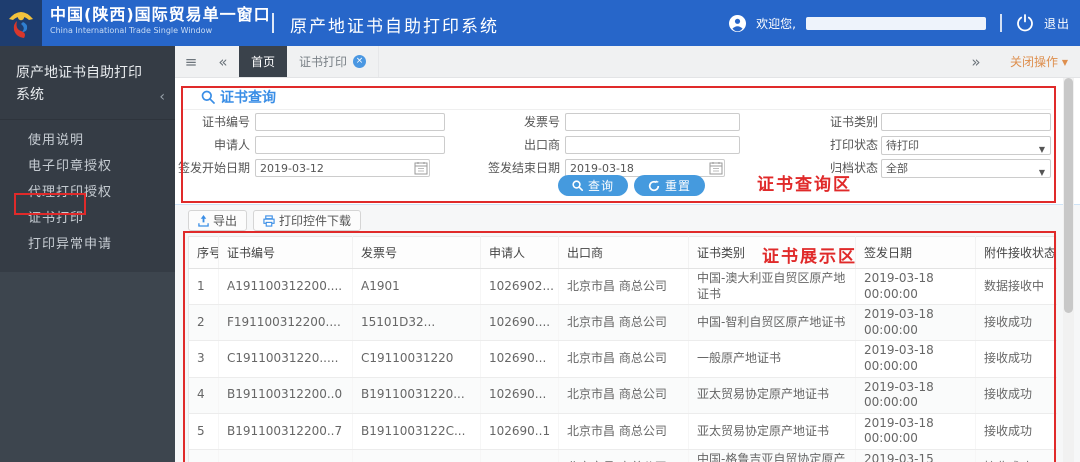 The image size is (1080, 462). Describe the element at coordinates (225, 221) in the screenshot. I see `export-button-label: 导出` at that location.